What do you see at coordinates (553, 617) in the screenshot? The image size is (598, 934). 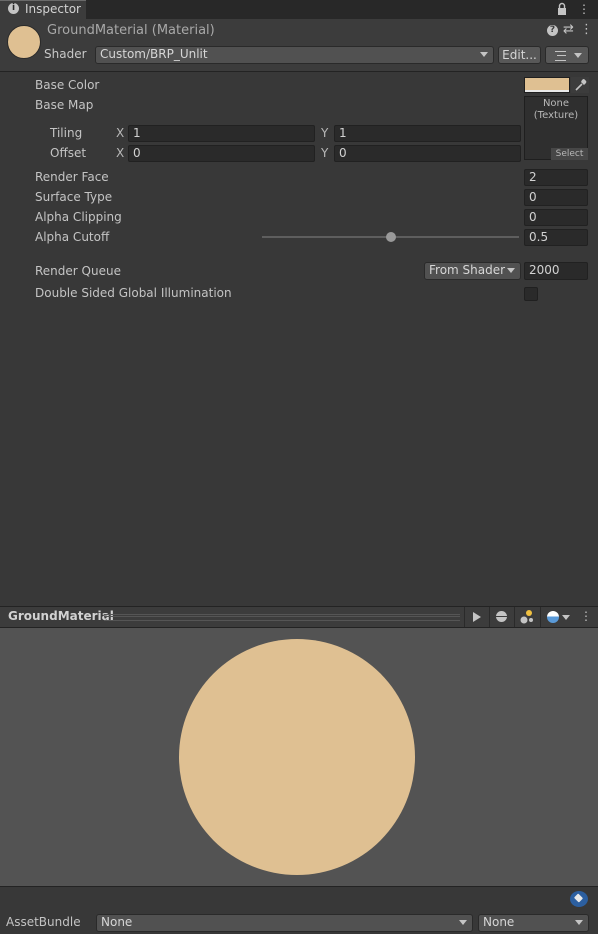 I see `skybox-icon` at bounding box center [553, 617].